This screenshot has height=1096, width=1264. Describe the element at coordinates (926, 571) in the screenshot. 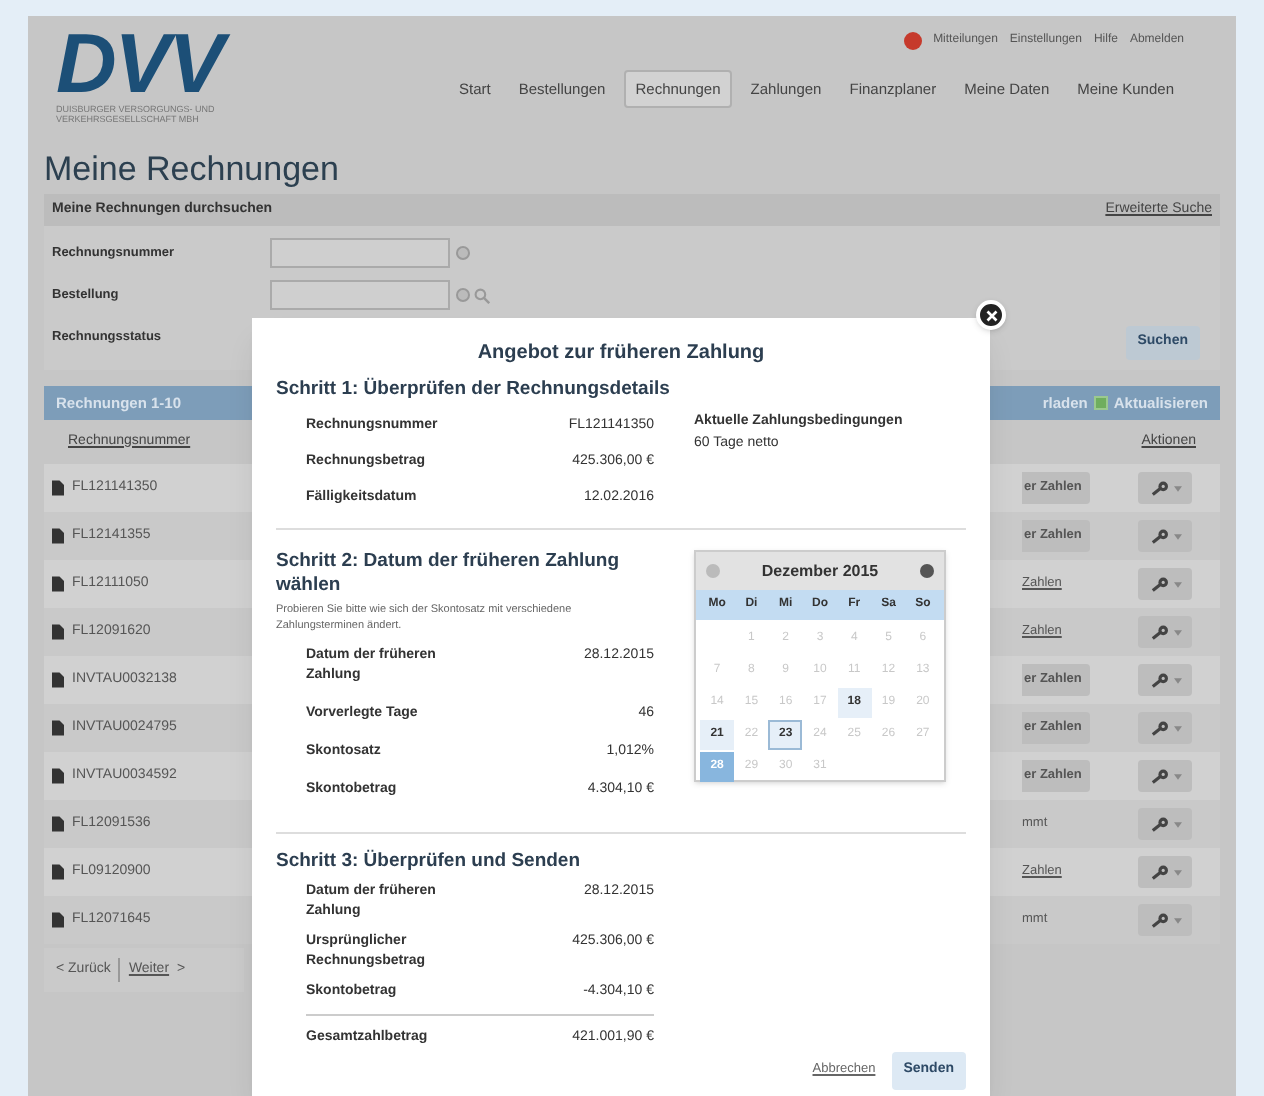

I see `next-month-icon` at that location.